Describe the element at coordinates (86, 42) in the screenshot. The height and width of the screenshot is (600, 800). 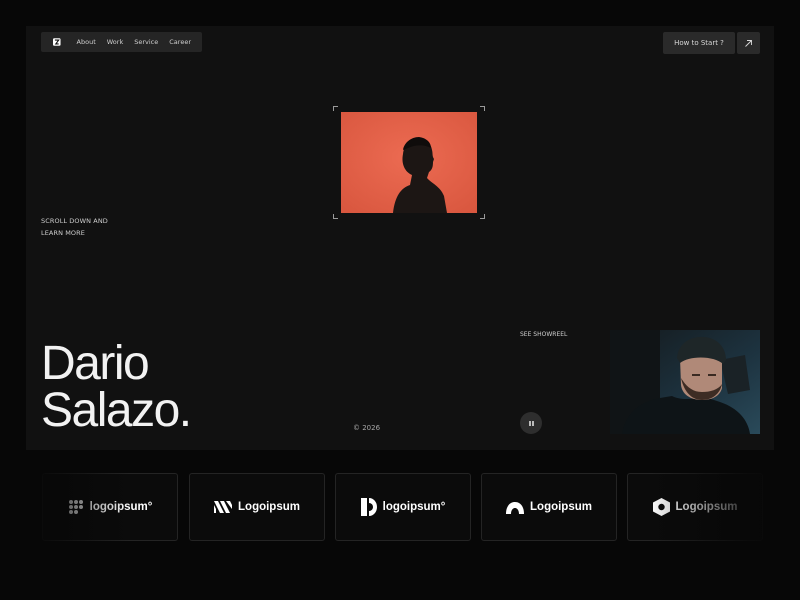
I see `nav-link-about: About` at that location.